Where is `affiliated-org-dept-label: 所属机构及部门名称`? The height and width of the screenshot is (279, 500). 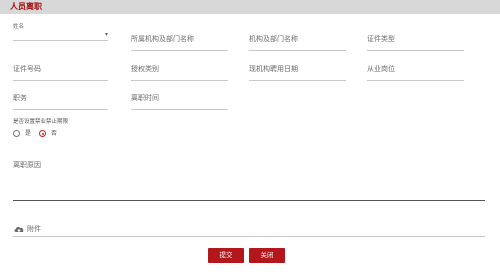
affiliated-org-dept-label: 所属机构及部门名称 is located at coordinates (162, 39).